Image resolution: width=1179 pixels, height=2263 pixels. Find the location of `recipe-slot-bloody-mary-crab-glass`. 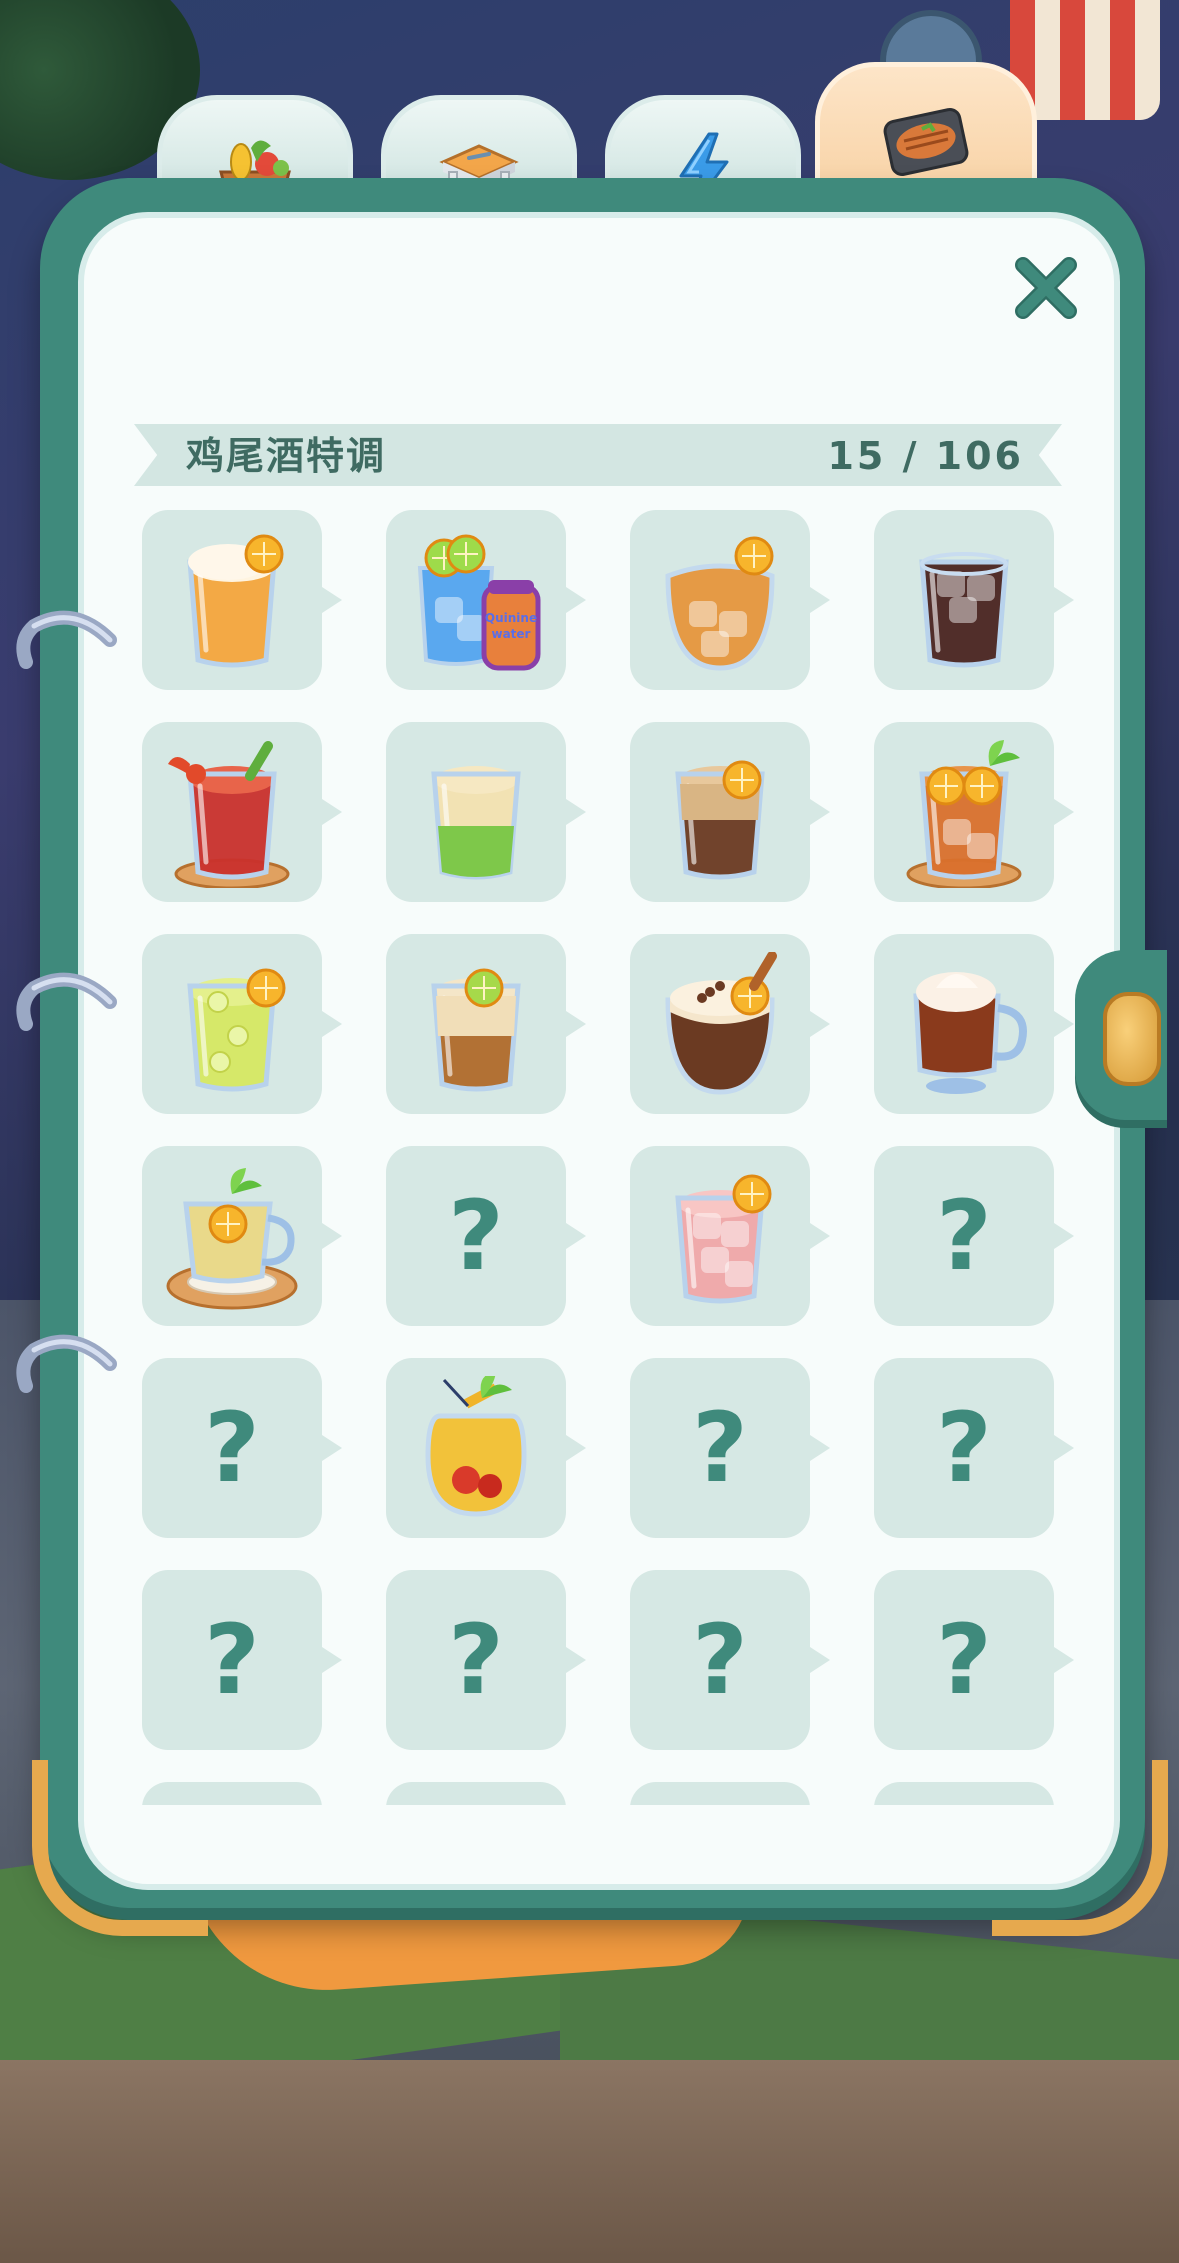

recipe-slot-bloody-mary-crab-glass is located at coordinates (242, 812).